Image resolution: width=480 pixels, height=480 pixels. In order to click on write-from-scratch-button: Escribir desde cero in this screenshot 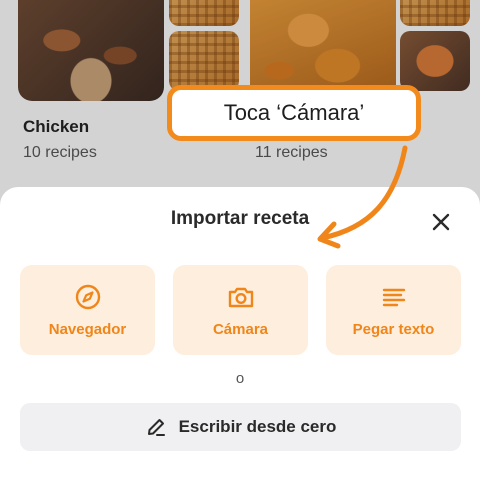, I will do `click(240, 427)`.